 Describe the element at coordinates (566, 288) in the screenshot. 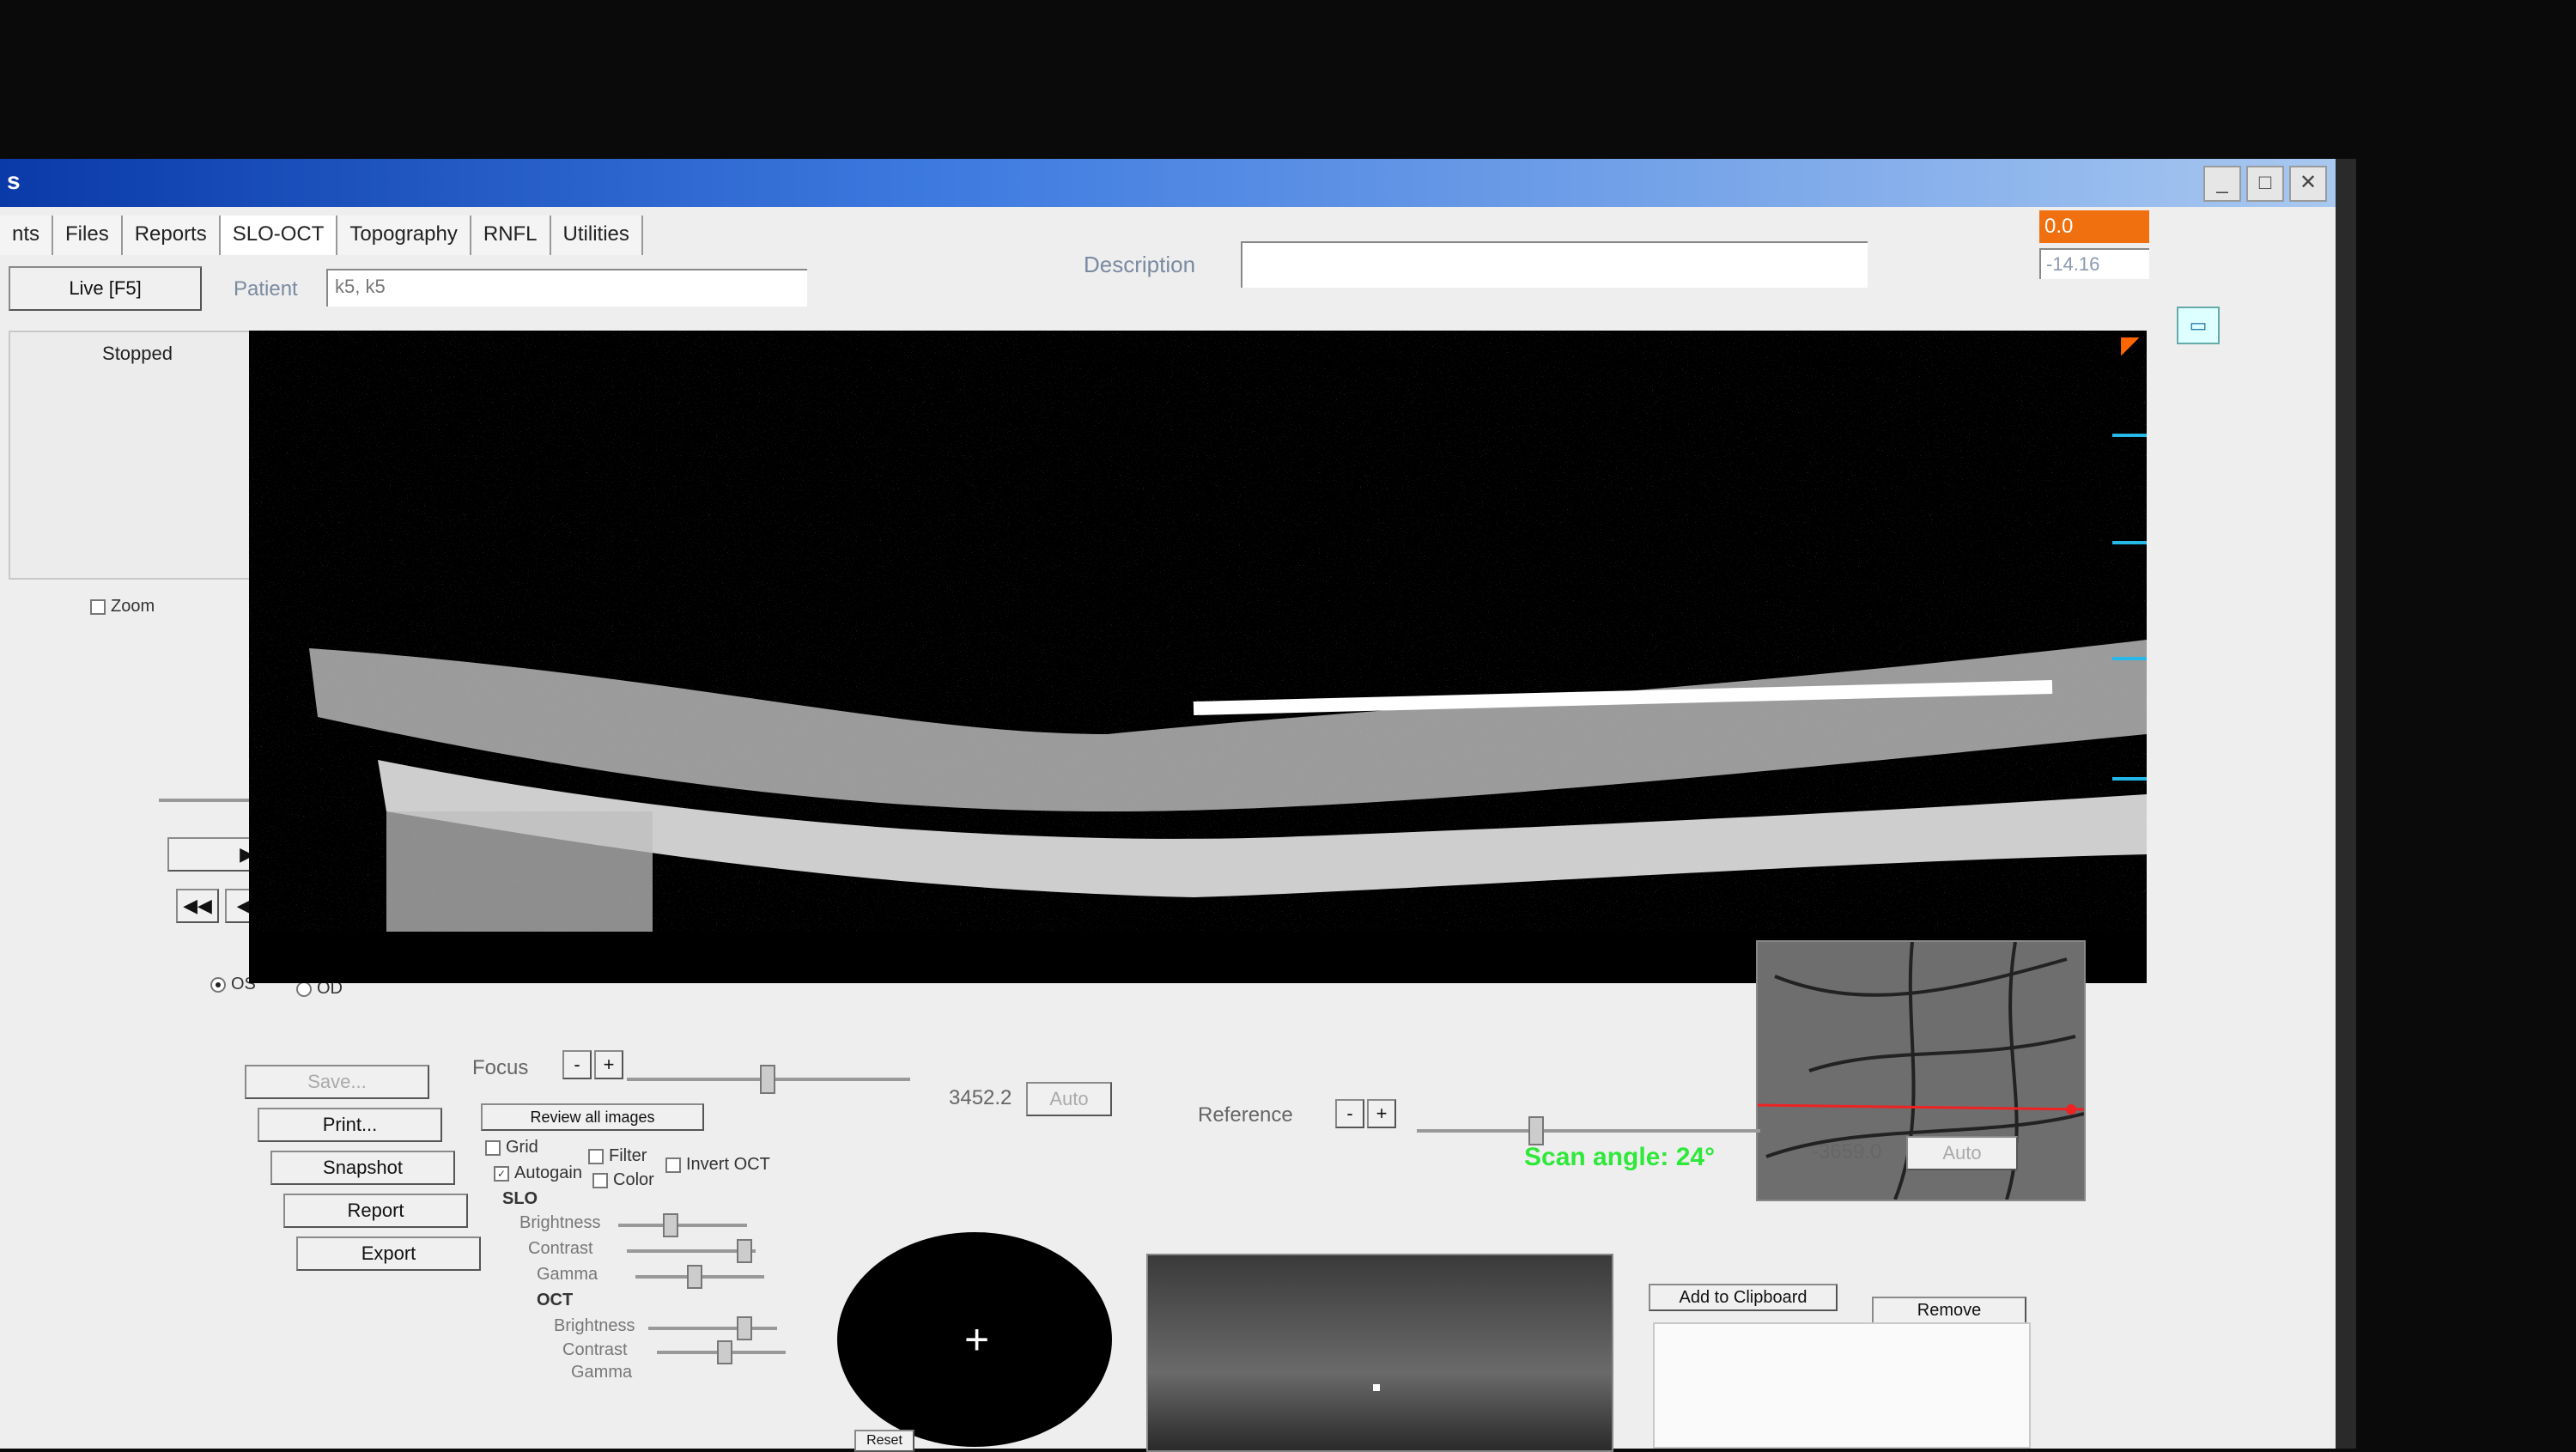

I see `patient-field: k5, k5` at that location.